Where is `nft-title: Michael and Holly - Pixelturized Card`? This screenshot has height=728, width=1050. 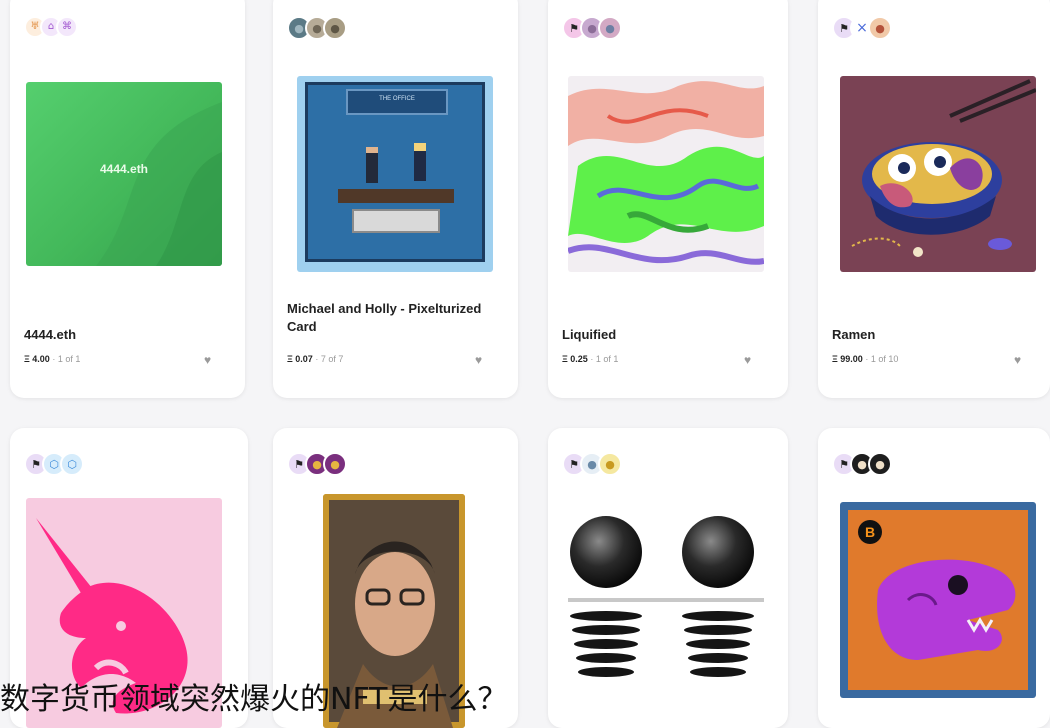 nft-title: Michael and Holly - Pixelturized Card is located at coordinates (392, 318).